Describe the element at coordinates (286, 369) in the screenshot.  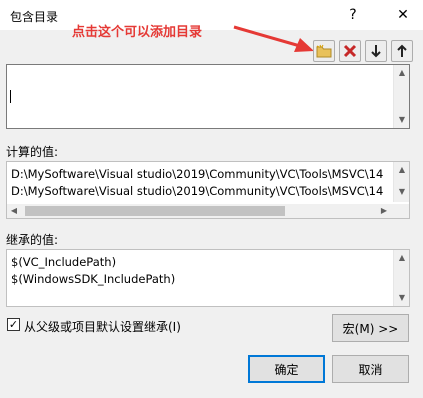
I see `ok-button: 确定` at that location.